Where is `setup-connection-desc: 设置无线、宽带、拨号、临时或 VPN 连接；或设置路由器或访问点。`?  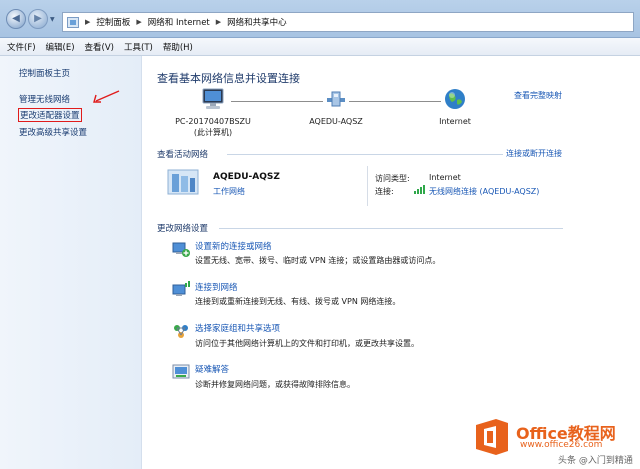 setup-connection-desc: 设置无线、宽带、拨号、临时或 VPN 连接；或设置路由器或访问点。 is located at coordinates (318, 260).